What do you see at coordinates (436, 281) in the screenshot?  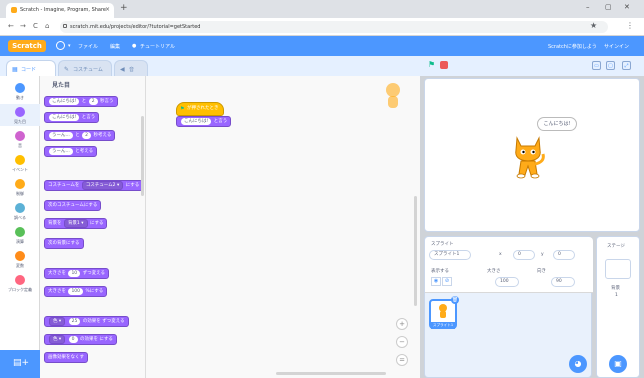 I see `show-eye-icon: ◉` at bounding box center [436, 281].